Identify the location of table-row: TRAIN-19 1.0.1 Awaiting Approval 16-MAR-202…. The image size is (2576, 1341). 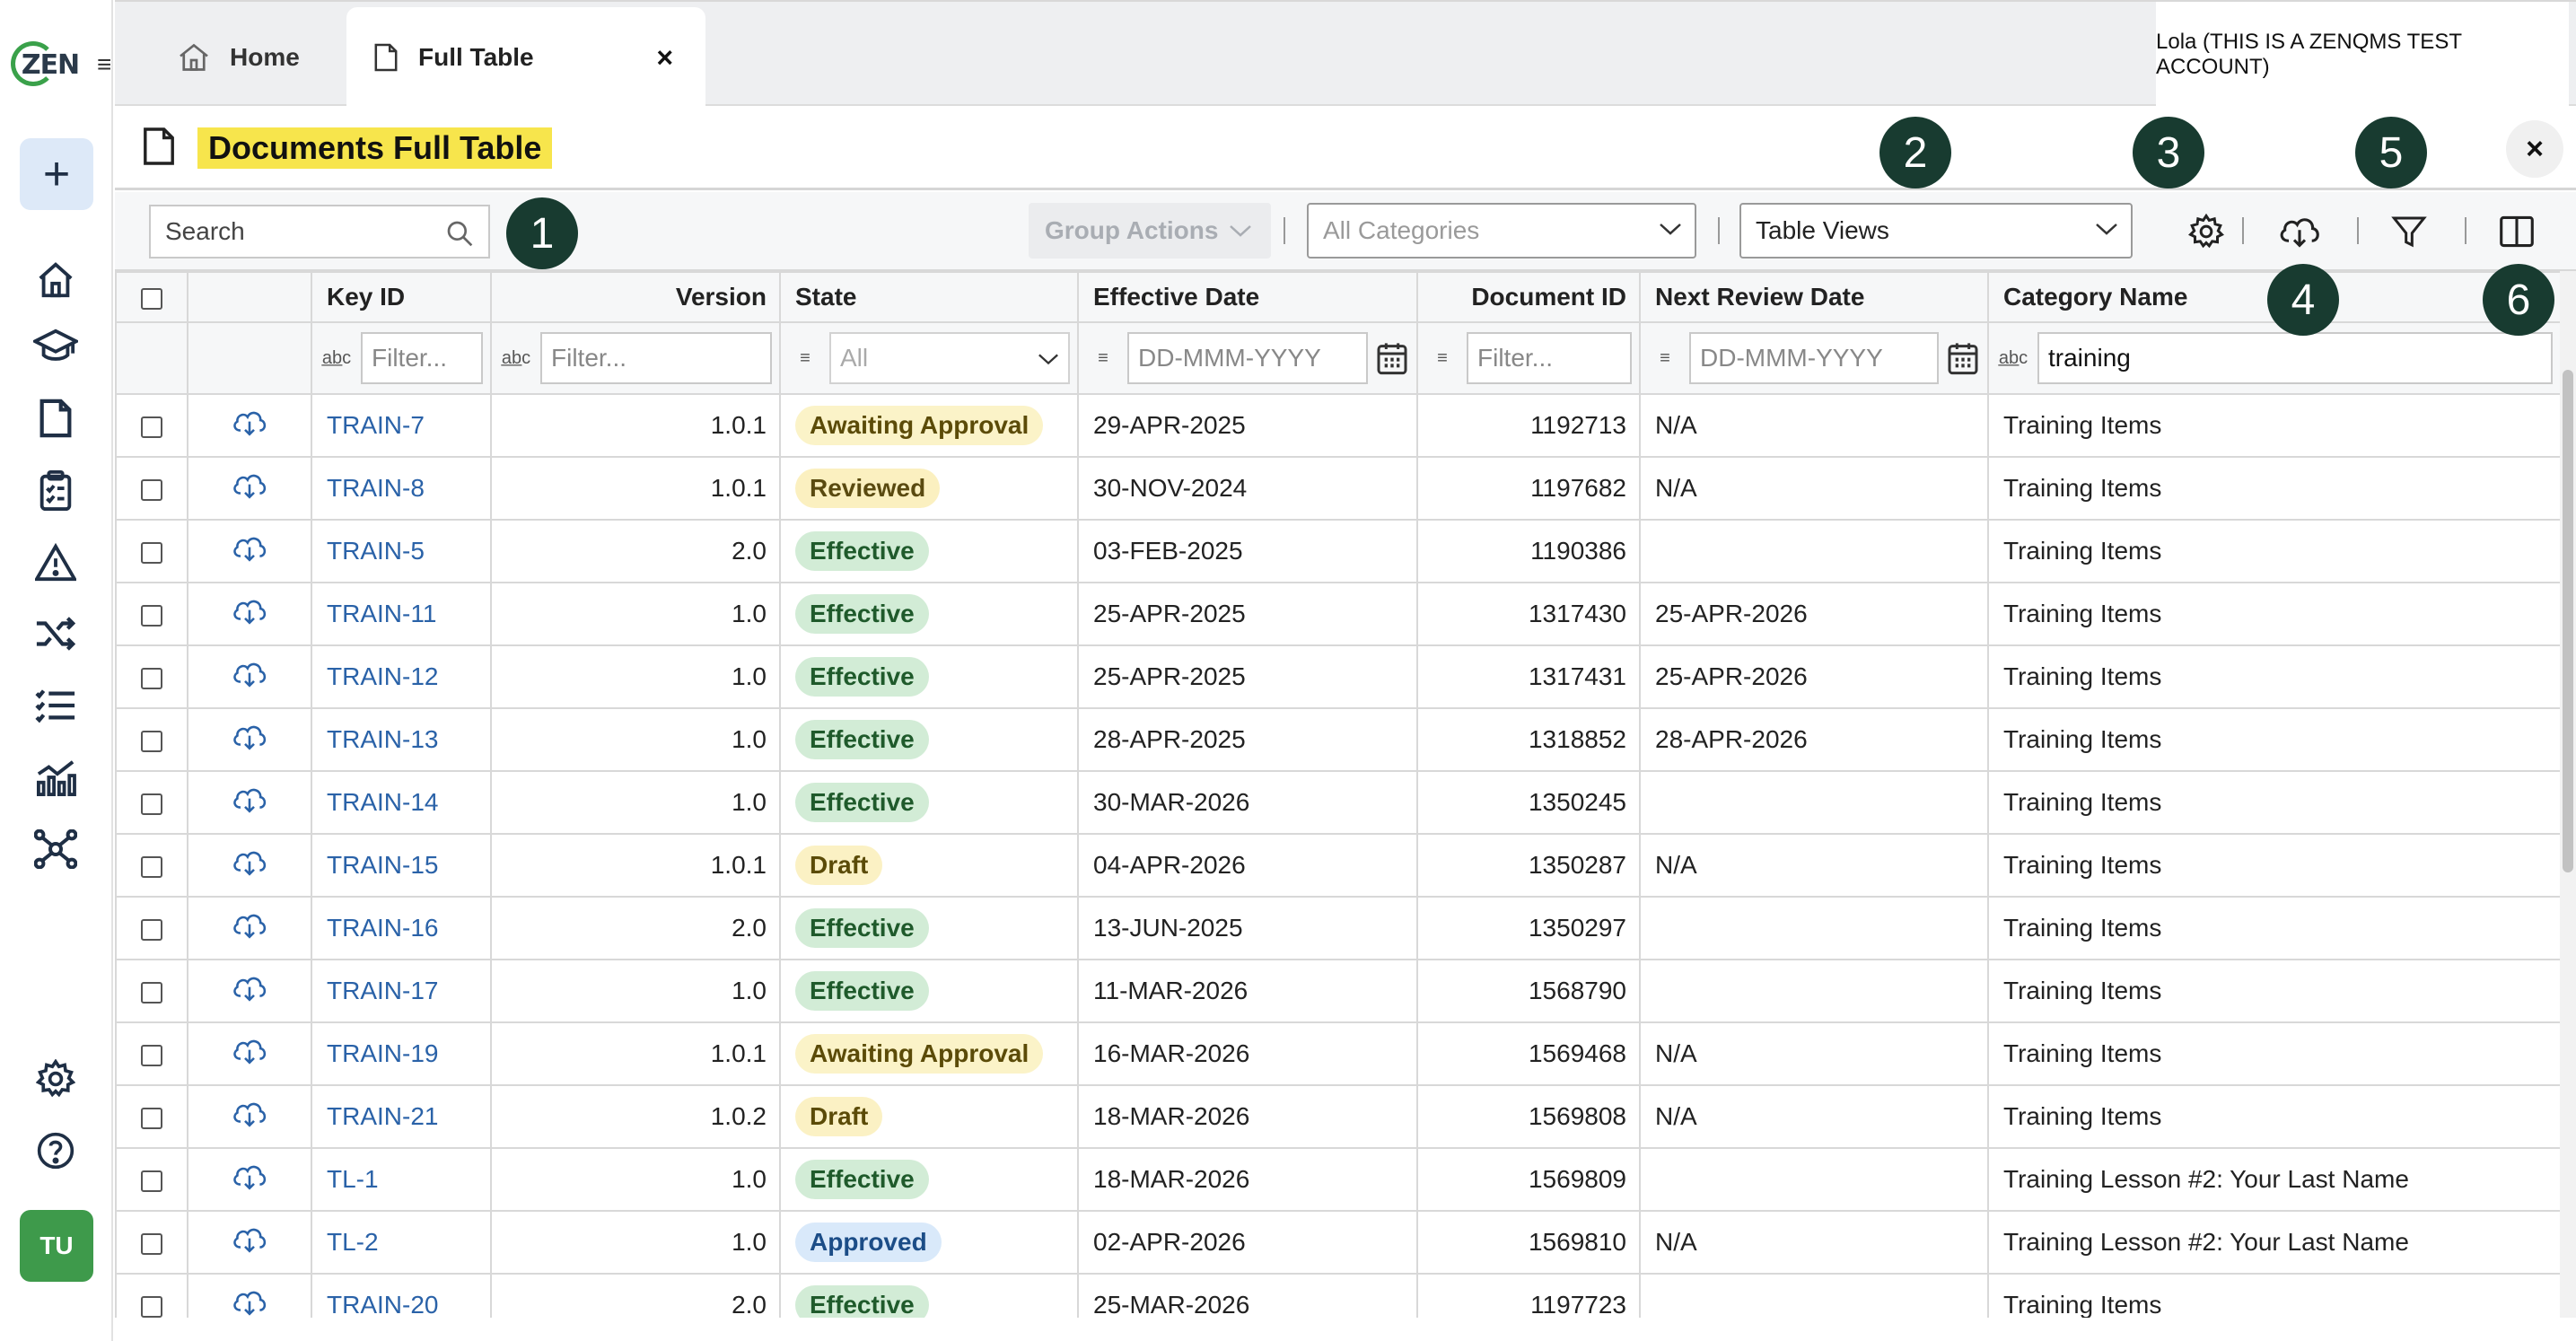
(1337, 1053).